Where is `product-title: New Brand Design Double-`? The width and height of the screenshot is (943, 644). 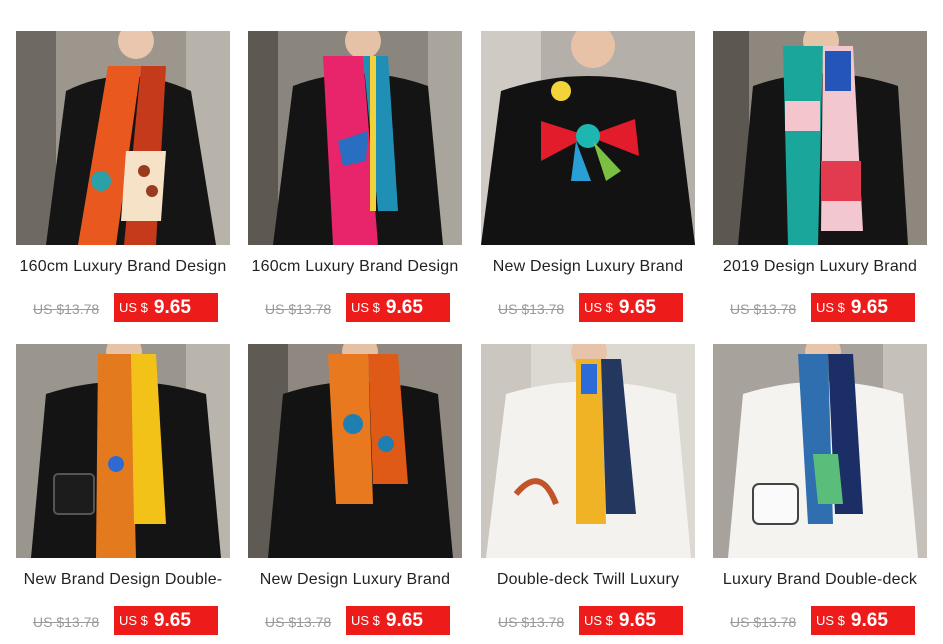 product-title: New Brand Design Double- is located at coordinates (123, 580).